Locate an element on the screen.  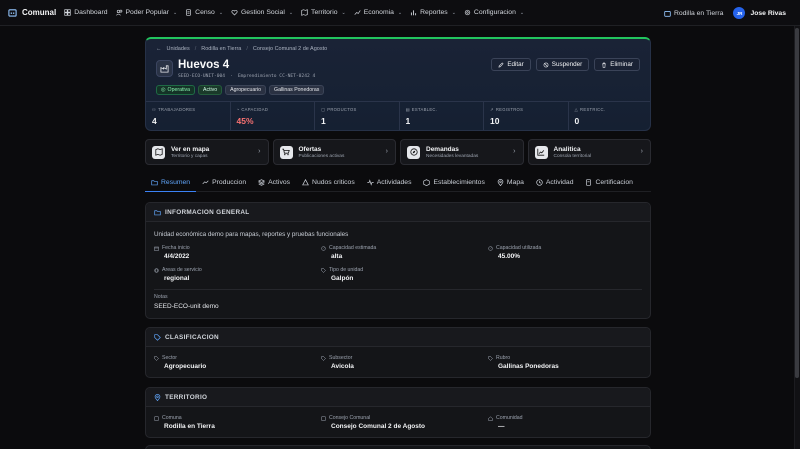
quick-link-demandas: Demandas Necesidades levantadas › is located at coordinates (462, 152).